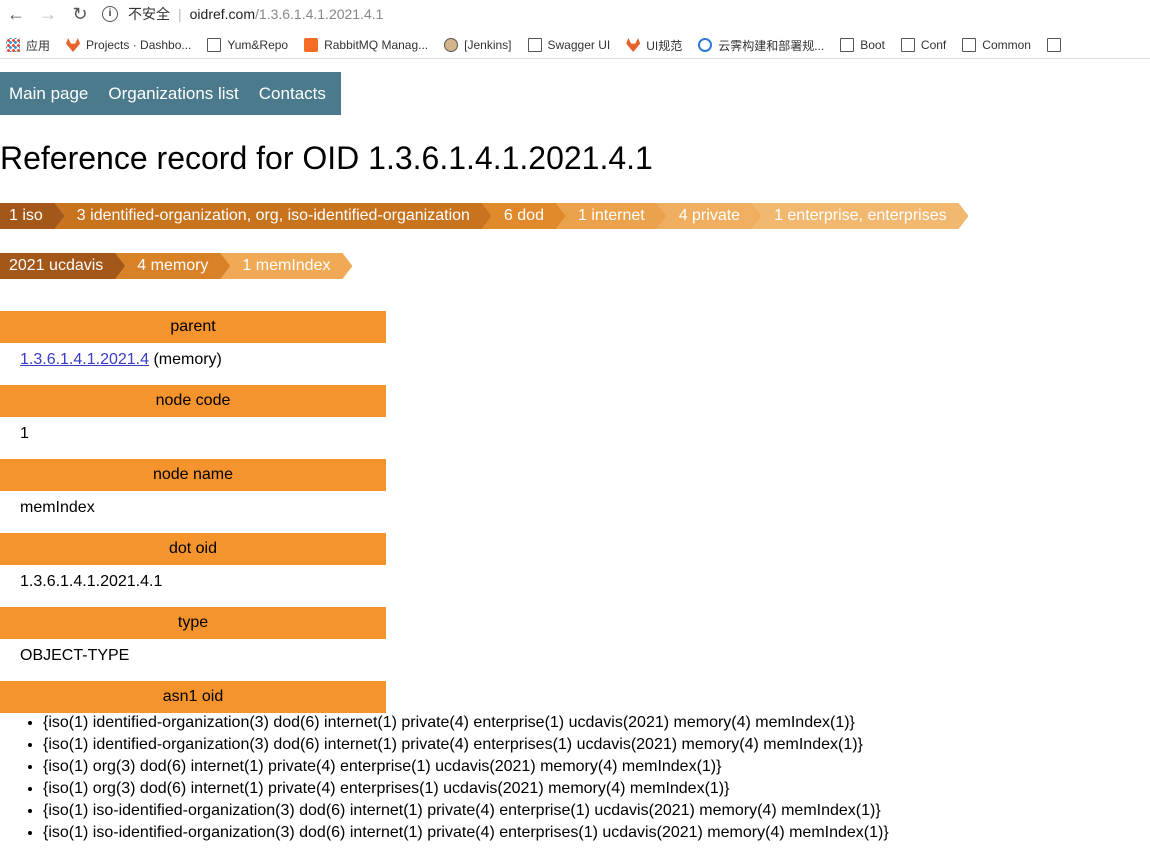  I want to click on bookmark-folder-more, so click(1056, 45).